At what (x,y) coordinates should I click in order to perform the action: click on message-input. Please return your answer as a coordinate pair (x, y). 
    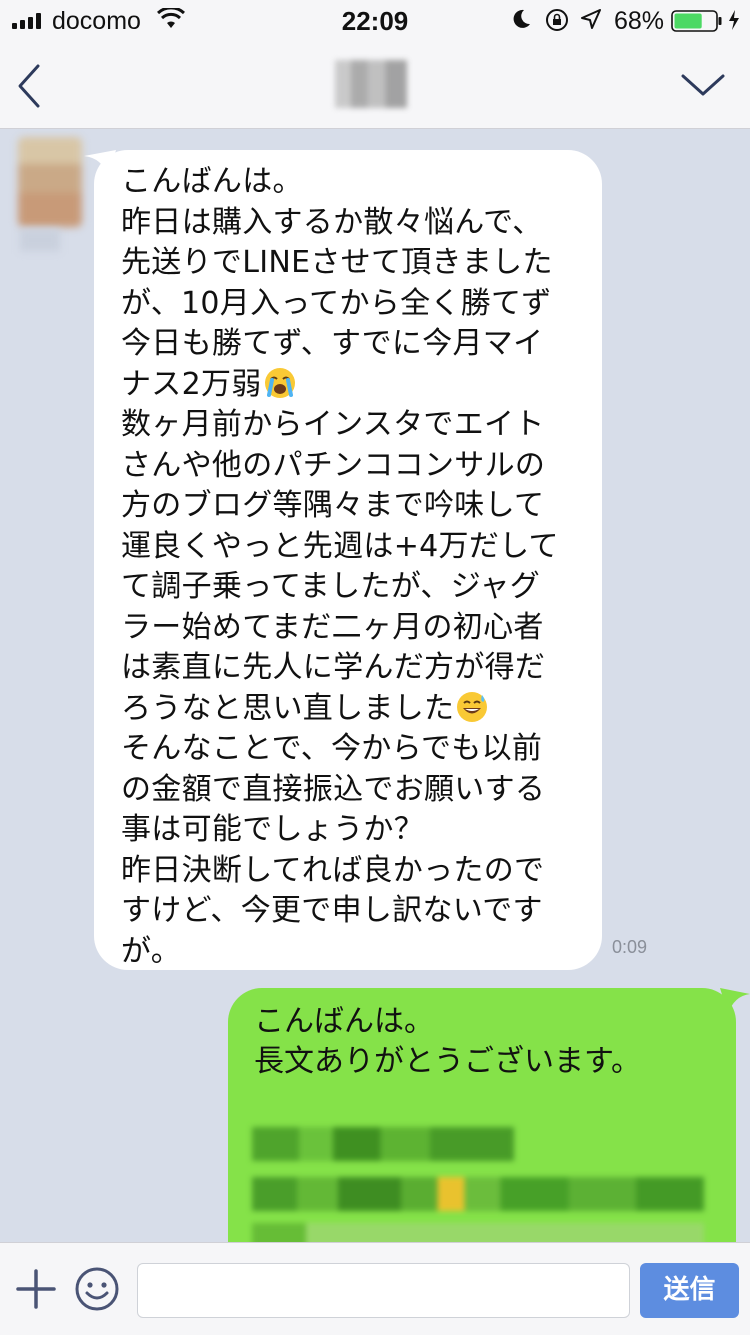
    Looking at the image, I should click on (383, 1290).